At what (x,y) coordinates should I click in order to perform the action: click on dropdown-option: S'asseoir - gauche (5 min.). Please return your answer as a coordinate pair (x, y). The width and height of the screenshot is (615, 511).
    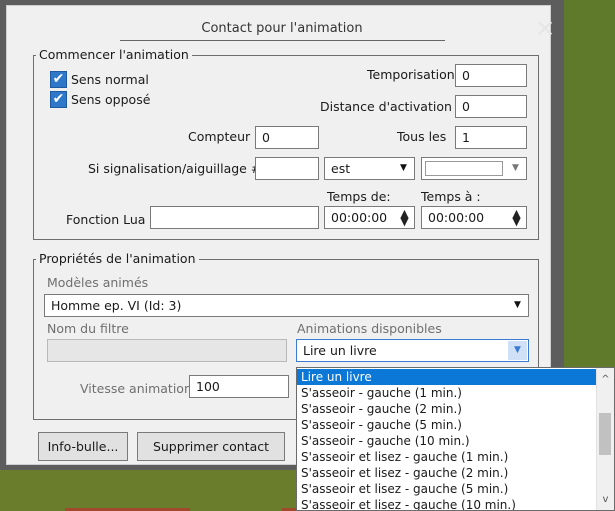
    Looking at the image, I should click on (449, 425).